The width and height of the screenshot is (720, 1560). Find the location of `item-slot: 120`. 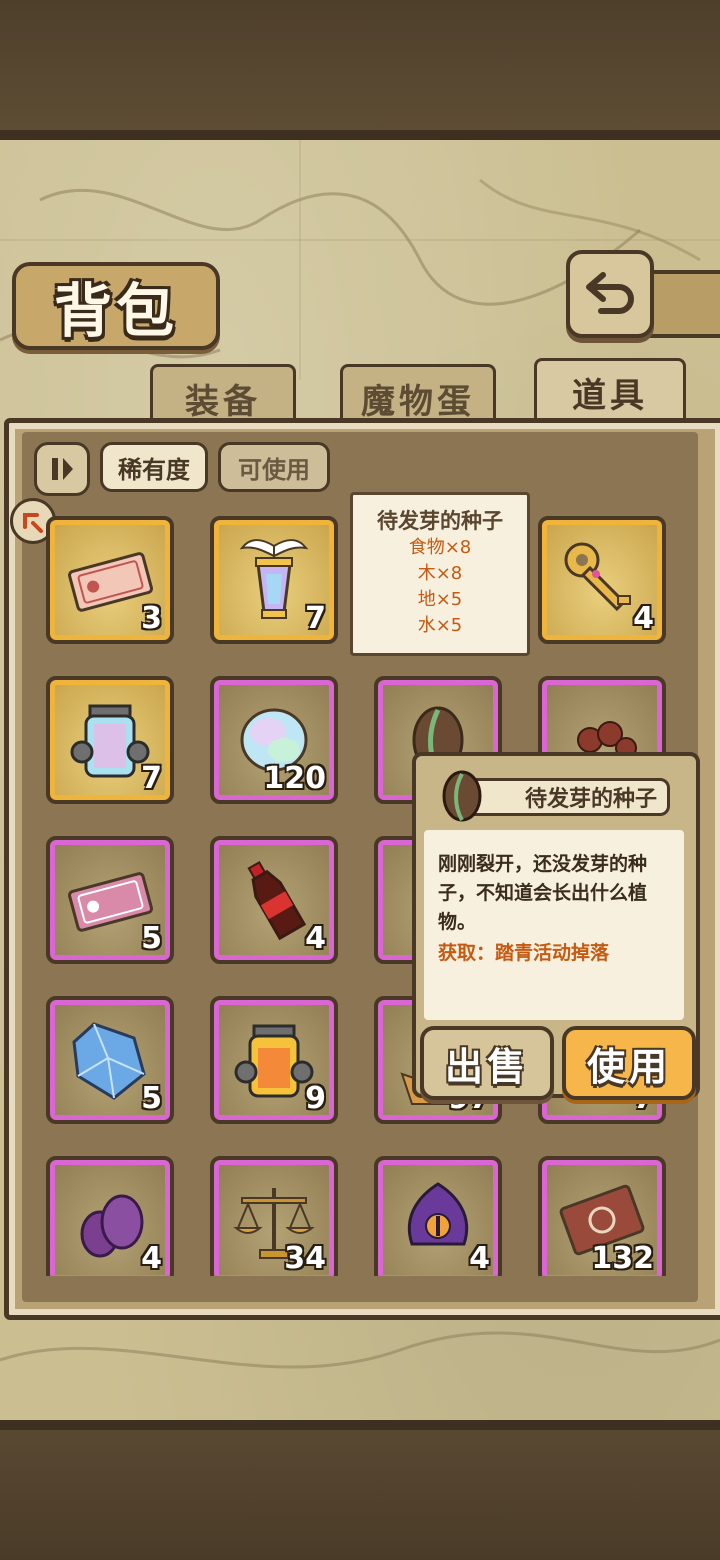

item-slot: 120 is located at coordinates (274, 740).